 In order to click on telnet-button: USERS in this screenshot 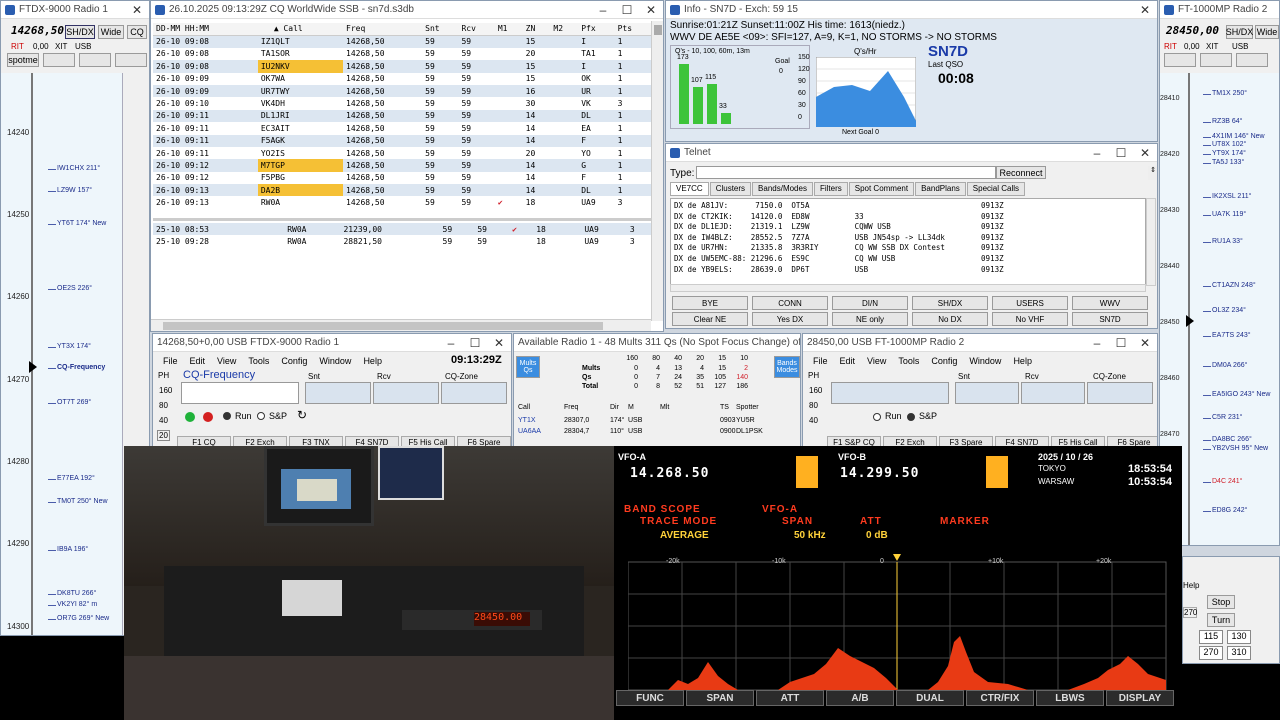, I will do `click(1030, 303)`.